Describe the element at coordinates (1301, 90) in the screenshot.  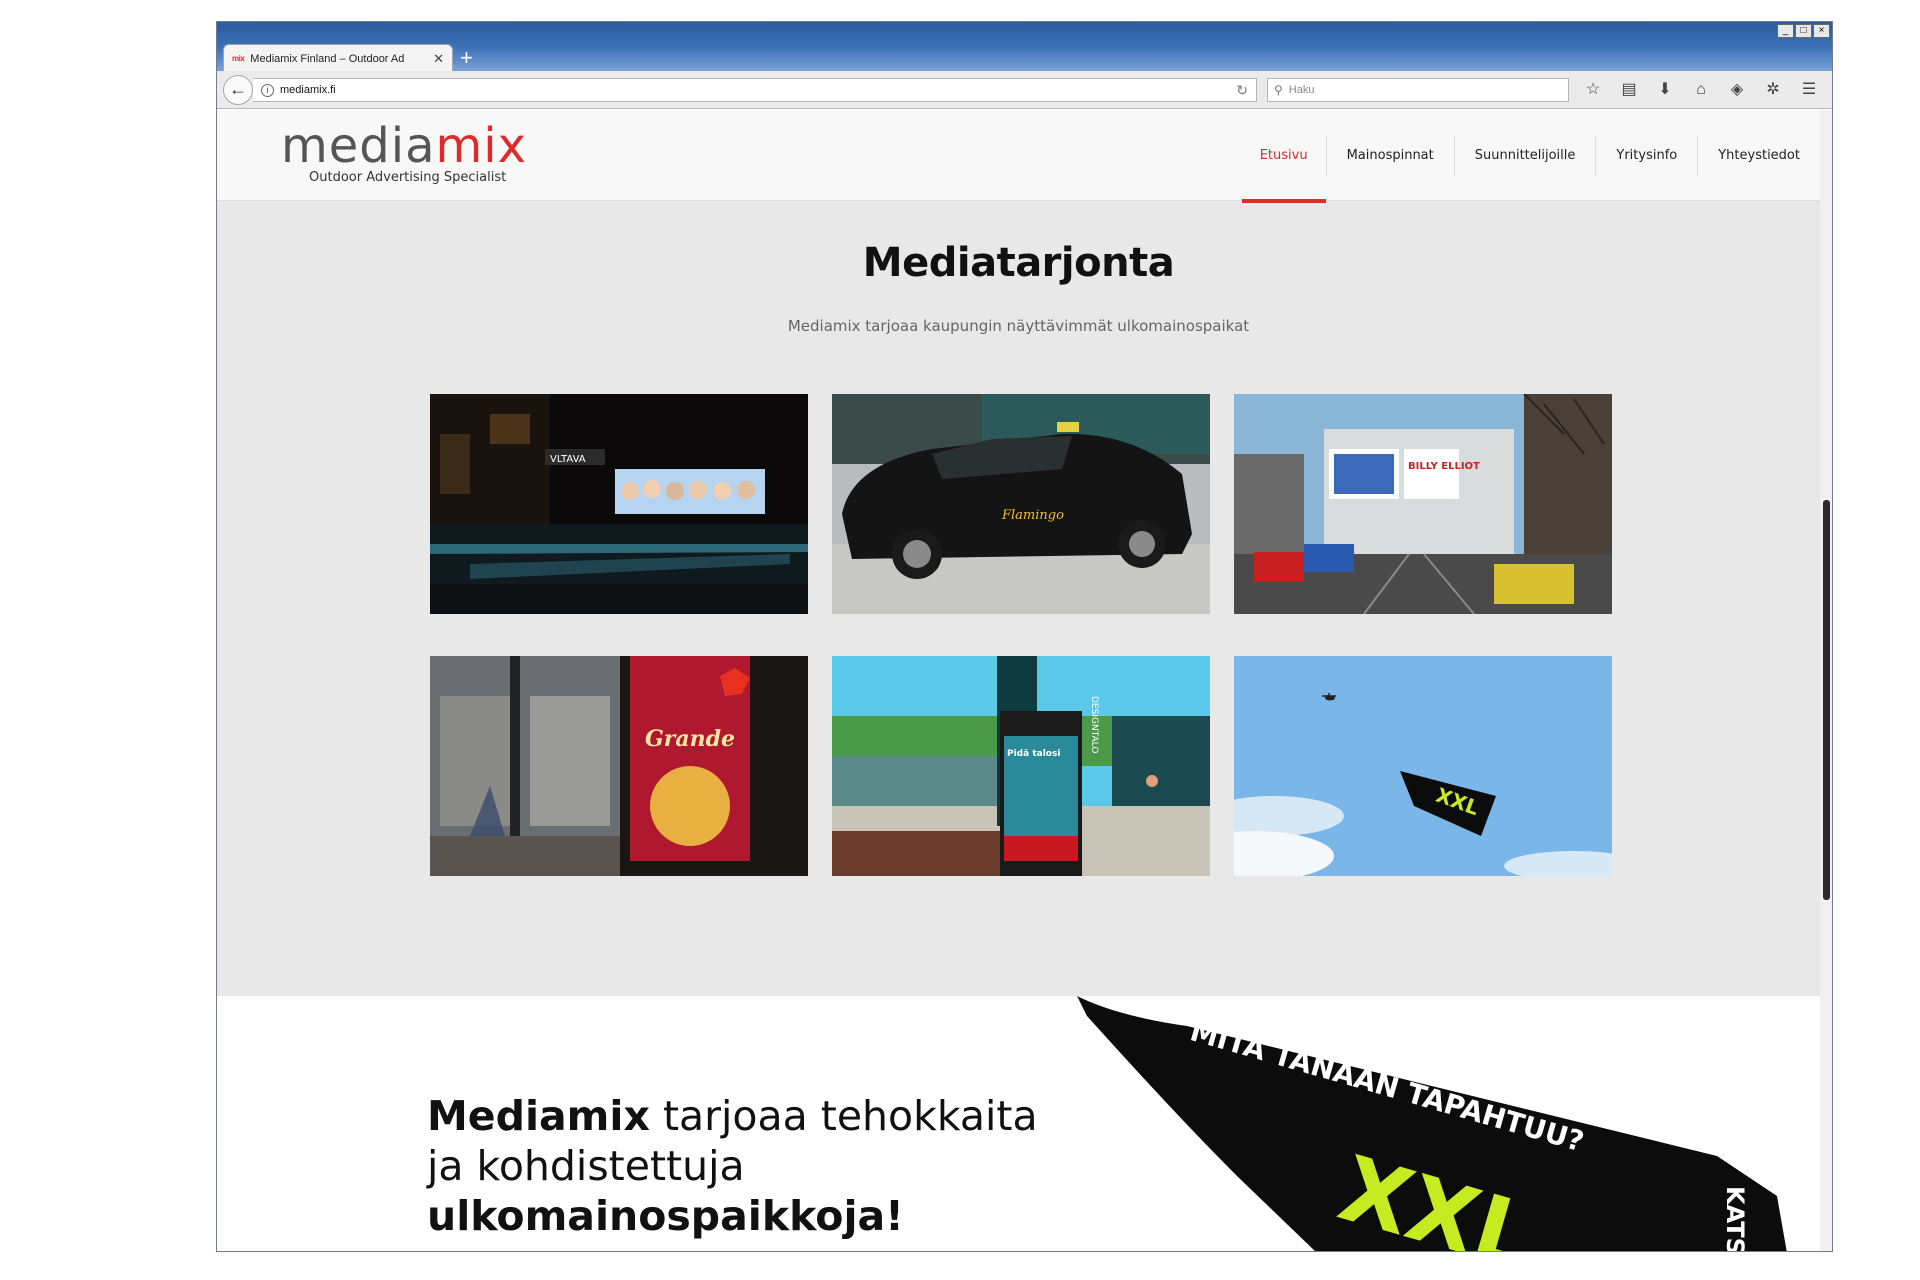
I see `search-placeholder: Haku` at that location.